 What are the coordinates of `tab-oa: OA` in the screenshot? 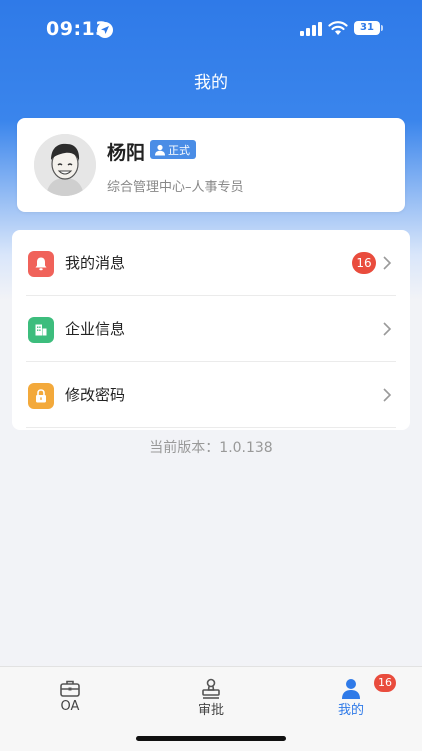 It's located at (70, 700).